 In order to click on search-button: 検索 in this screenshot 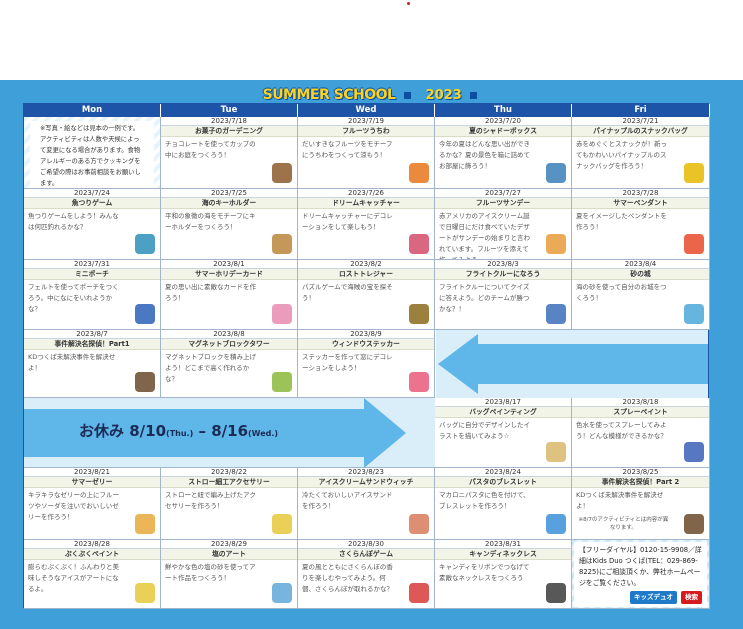, I will do `click(691, 597)`.